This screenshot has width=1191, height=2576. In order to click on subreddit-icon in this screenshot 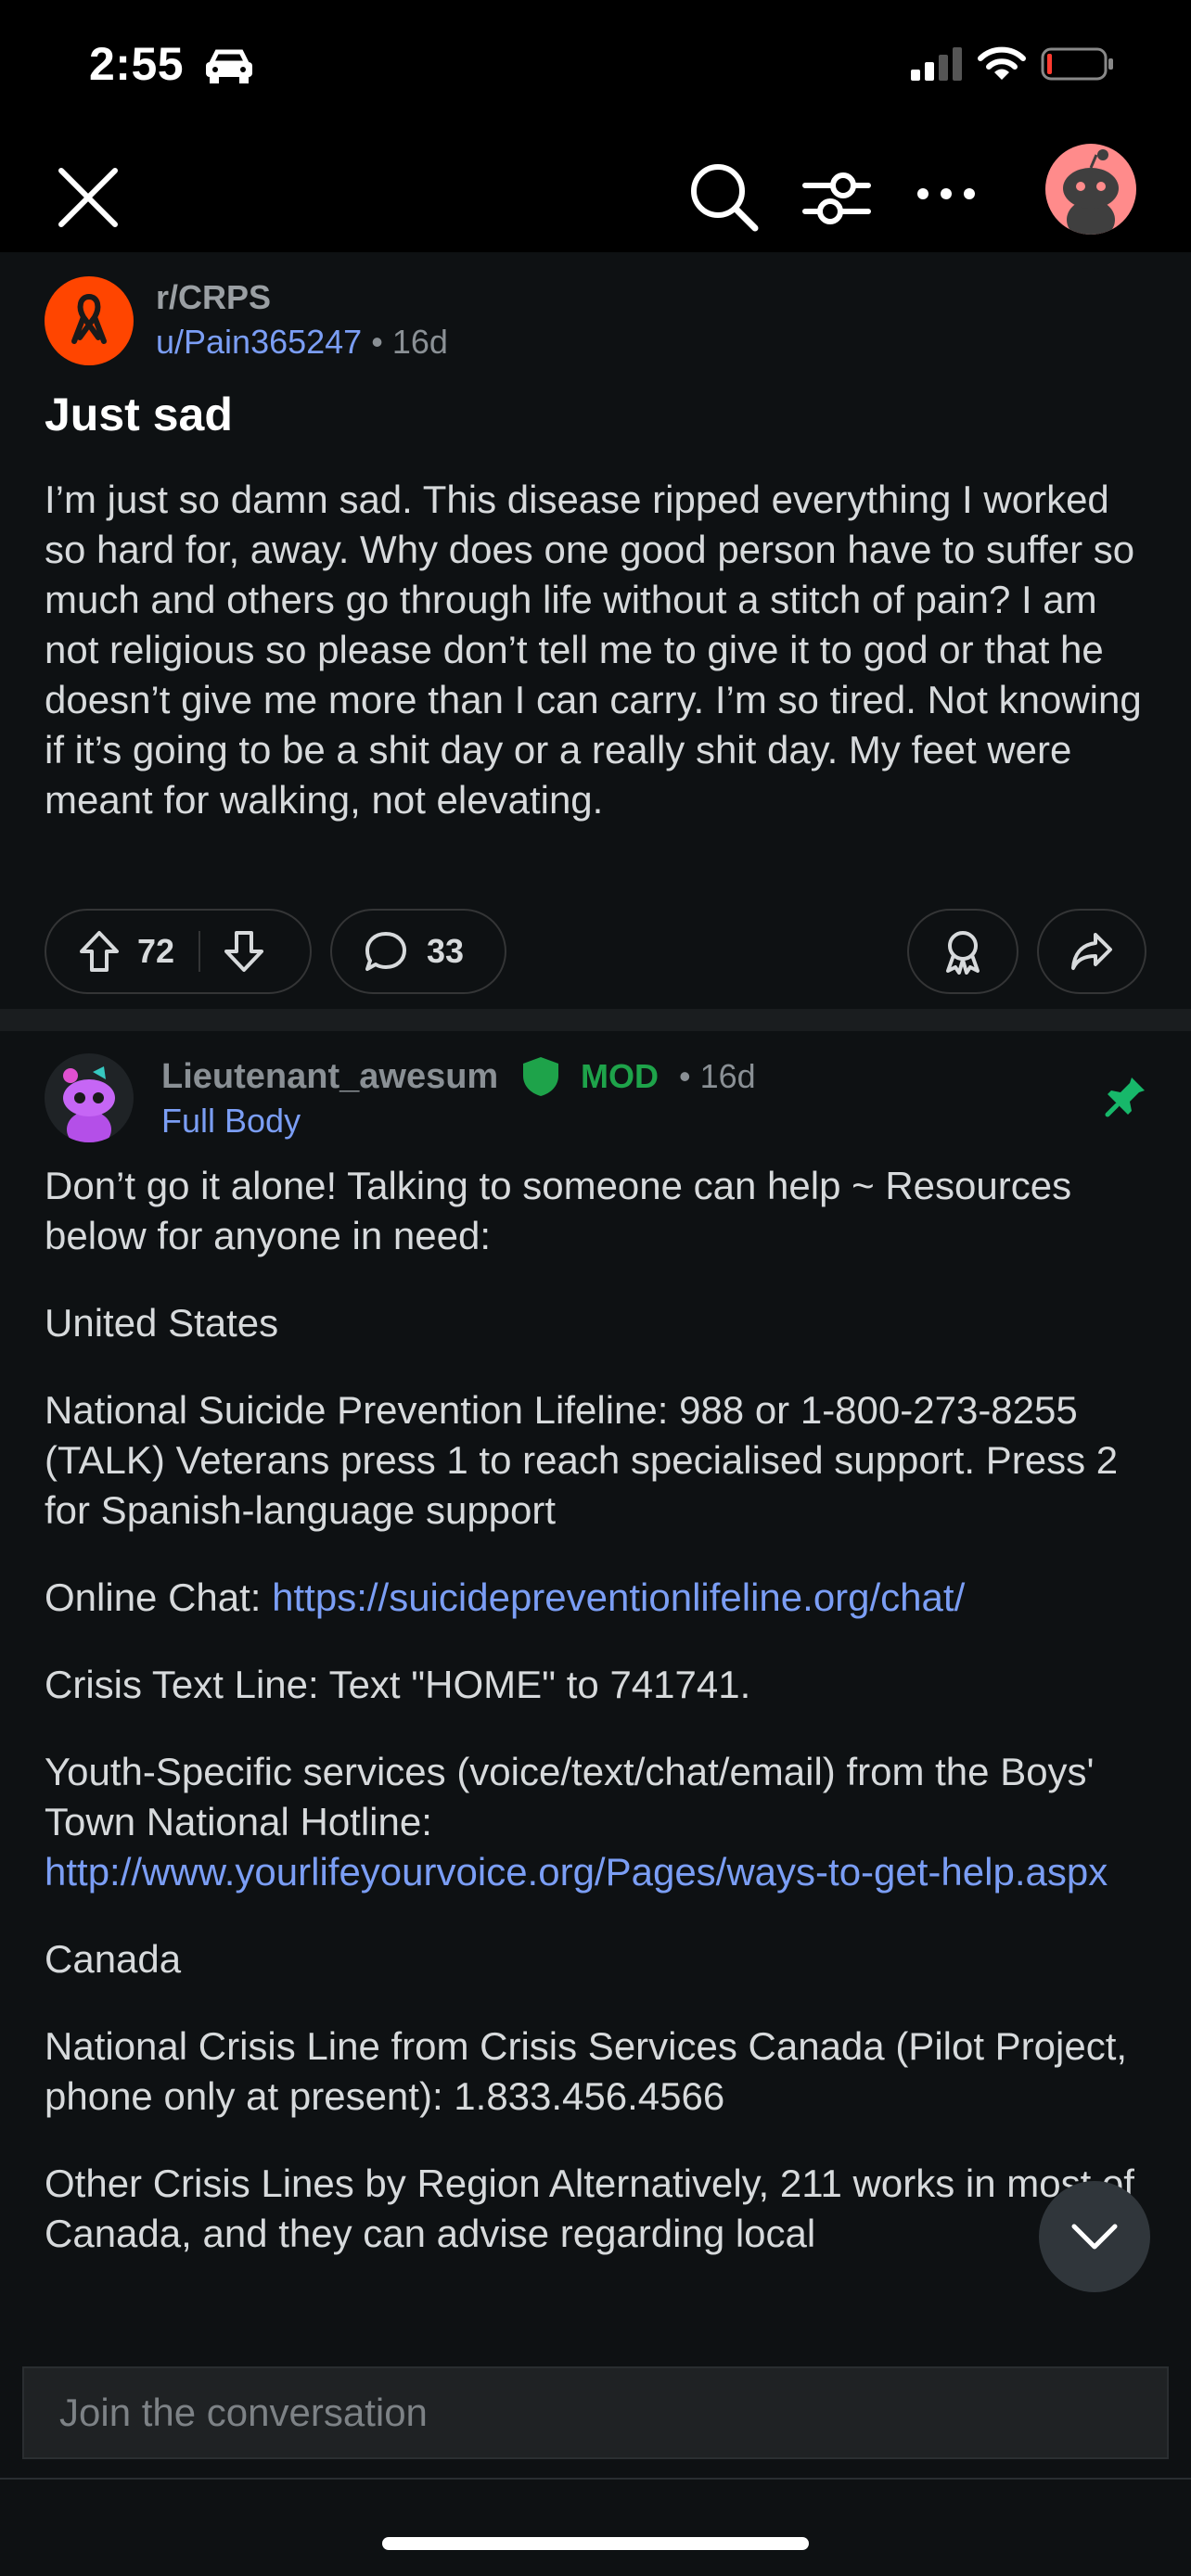, I will do `click(89, 321)`.